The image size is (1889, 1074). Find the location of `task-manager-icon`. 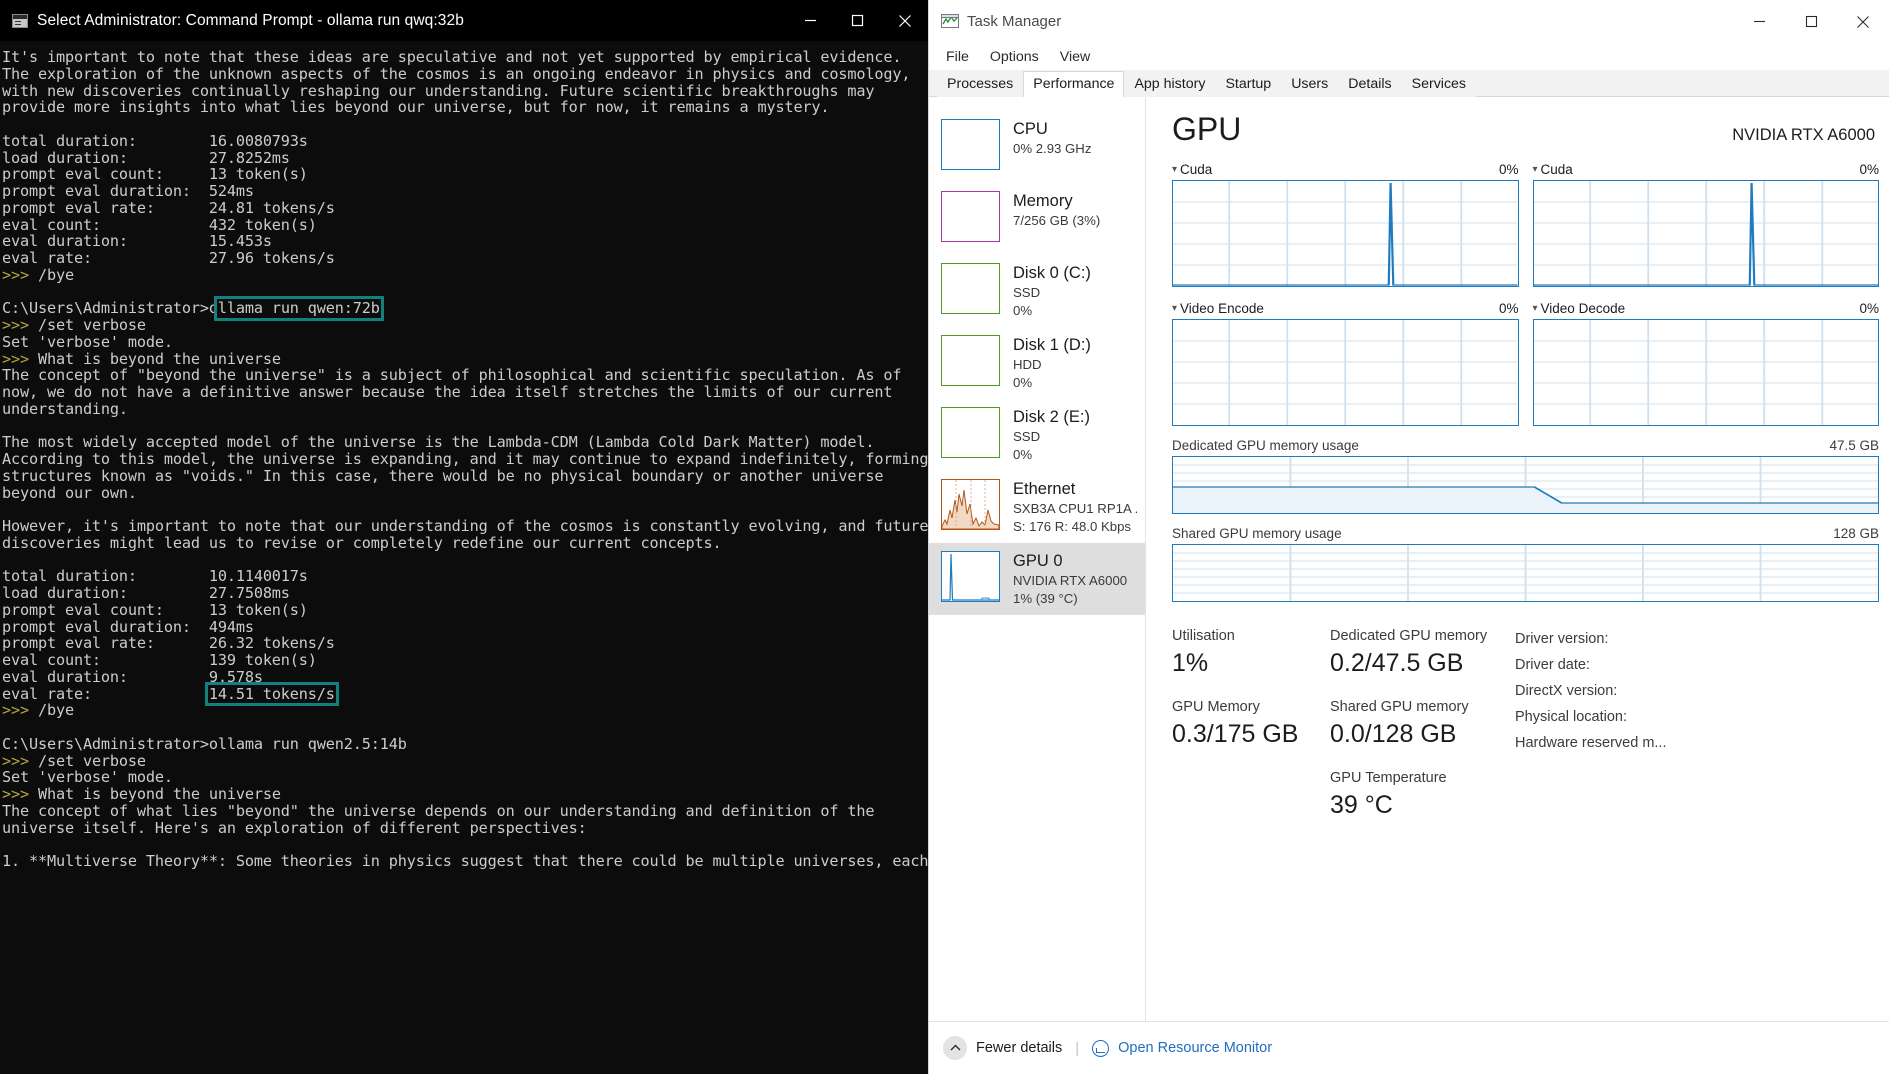

task-manager-icon is located at coordinates (950, 21).